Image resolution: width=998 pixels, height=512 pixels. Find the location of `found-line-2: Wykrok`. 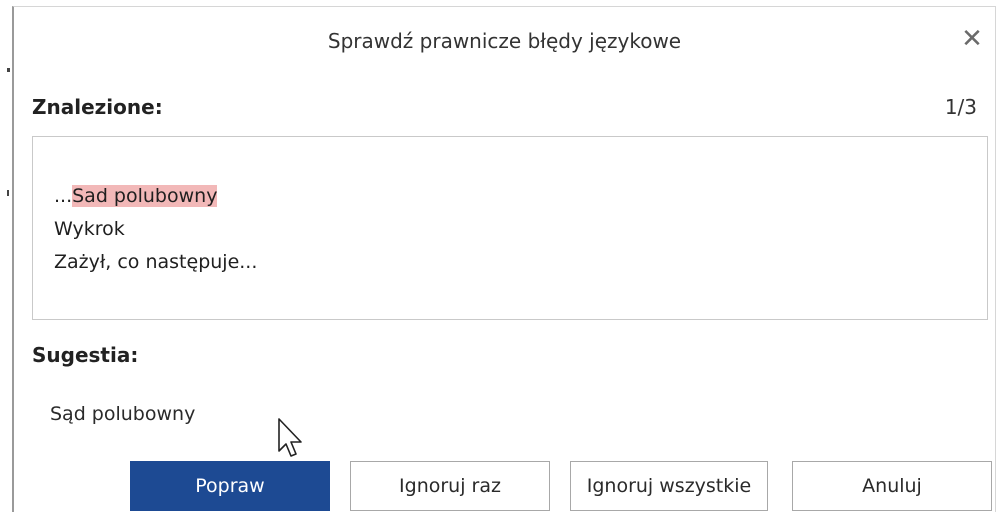

found-line-2: Wykrok is located at coordinates (89, 229).